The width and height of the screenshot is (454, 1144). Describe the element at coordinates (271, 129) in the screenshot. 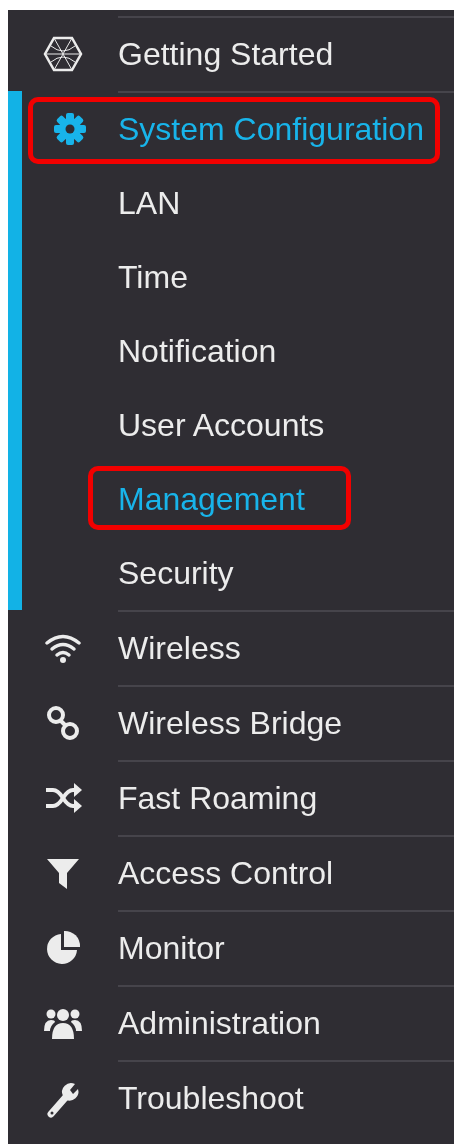

I see `menu-item: System Configuration` at that location.